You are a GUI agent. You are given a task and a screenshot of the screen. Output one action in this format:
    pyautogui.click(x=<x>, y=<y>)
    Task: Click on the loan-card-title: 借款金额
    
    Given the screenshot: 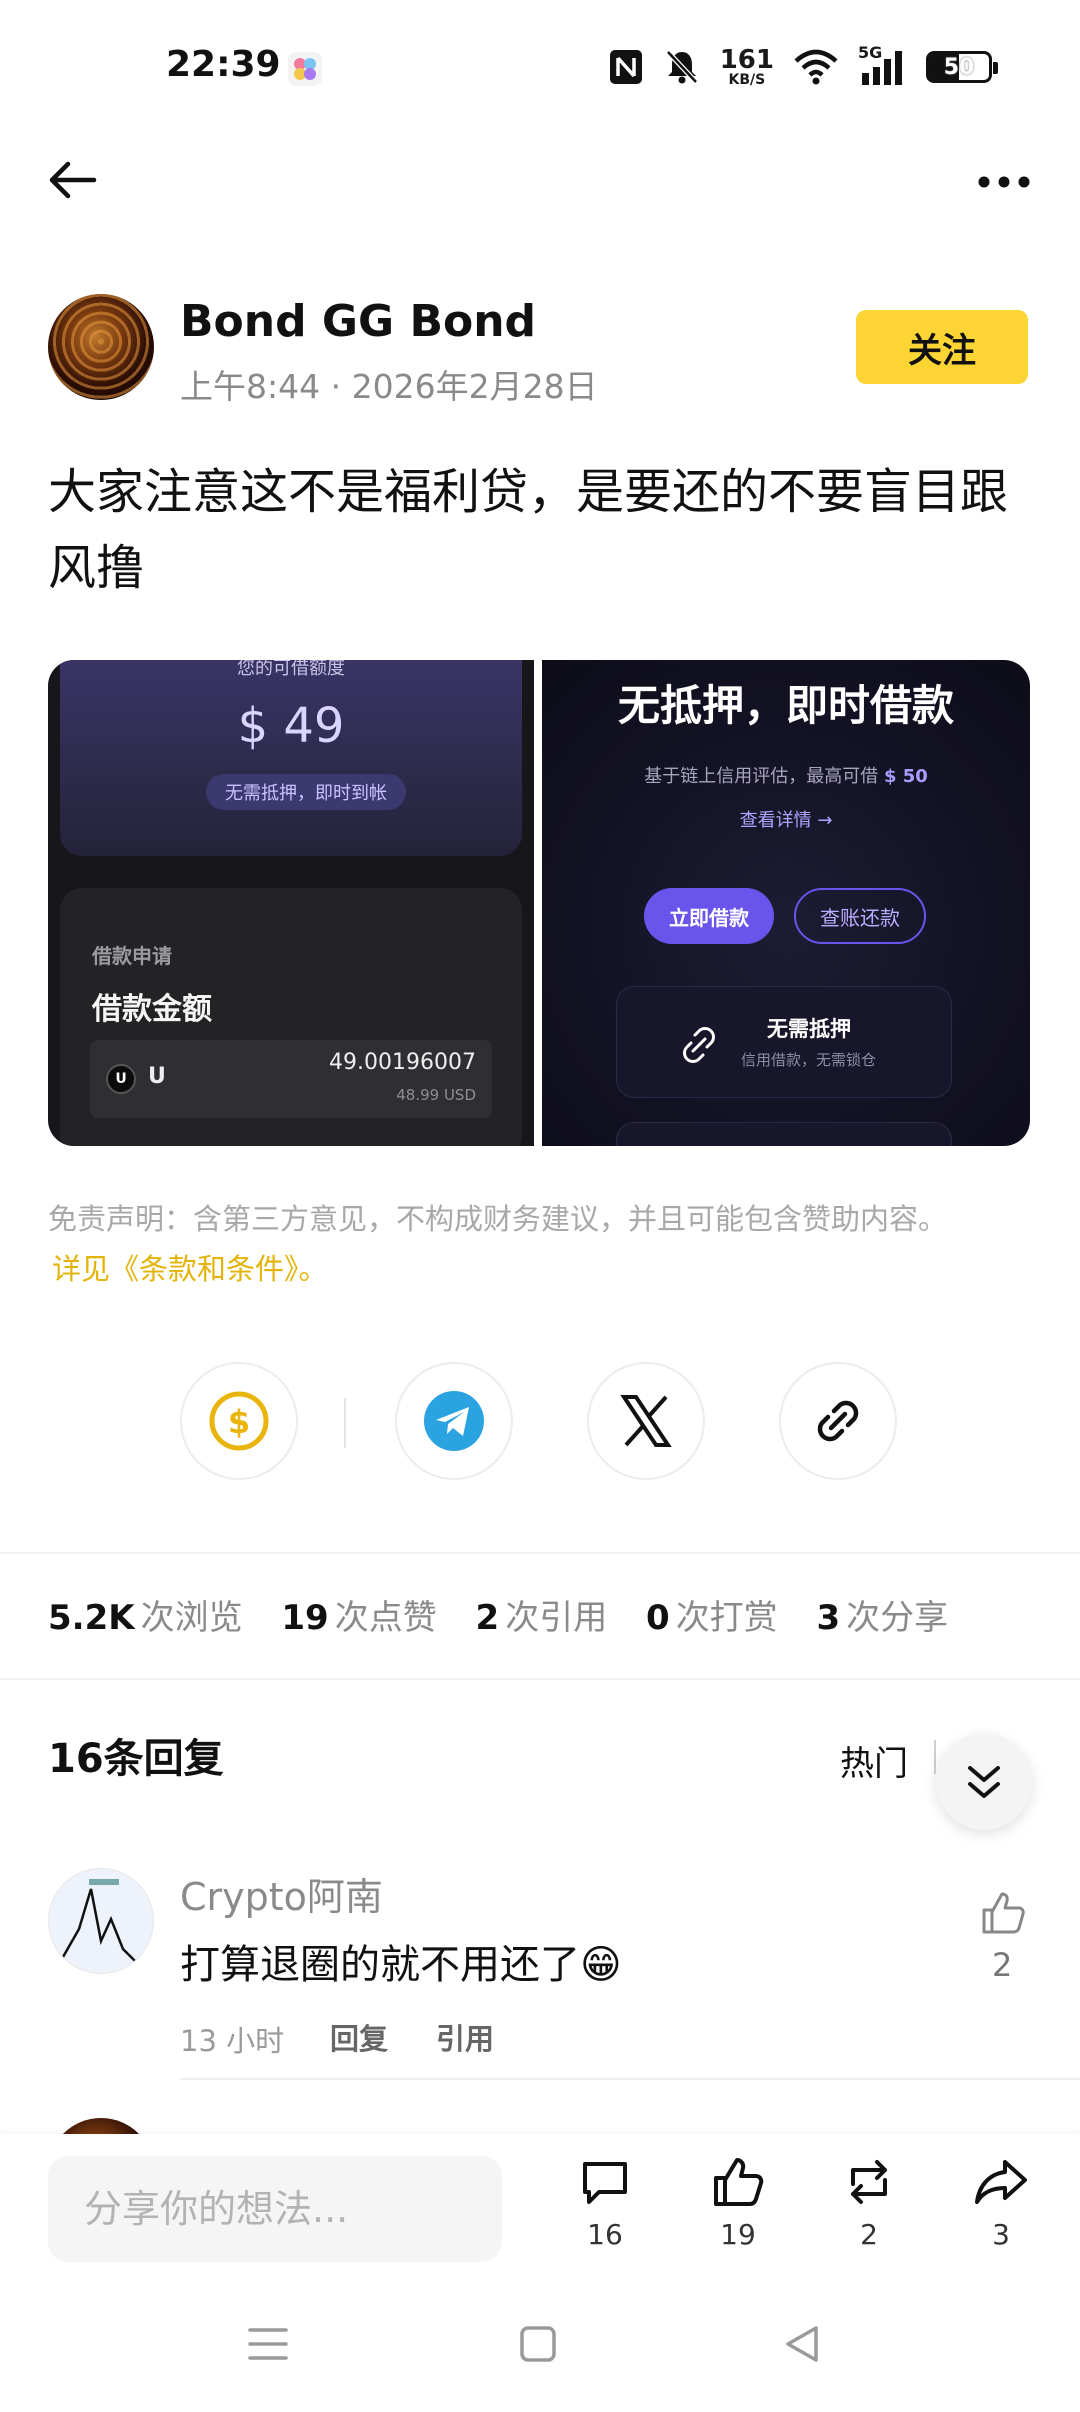 What is the action you would take?
    pyautogui.click(x=152, y=1009)
    